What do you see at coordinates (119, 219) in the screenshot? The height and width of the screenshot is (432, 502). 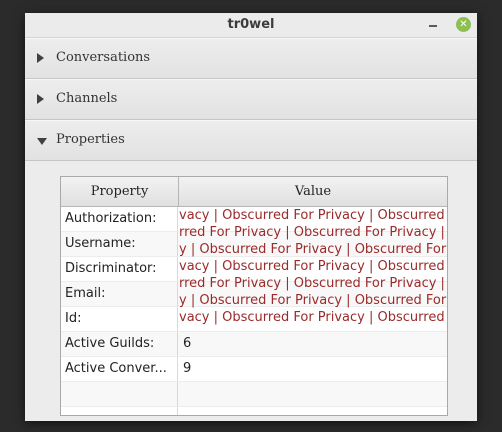 I see `property-cell: Authorization:` at bounding box center [119, 219].